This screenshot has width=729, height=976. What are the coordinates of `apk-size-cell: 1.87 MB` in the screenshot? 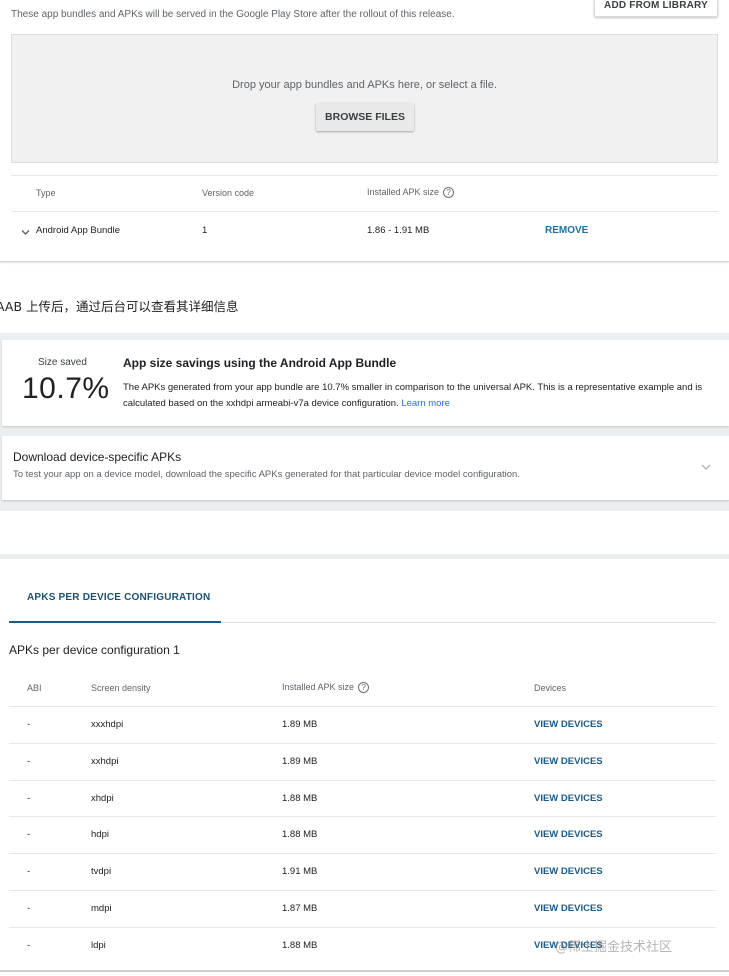 It's located at (300, 908).